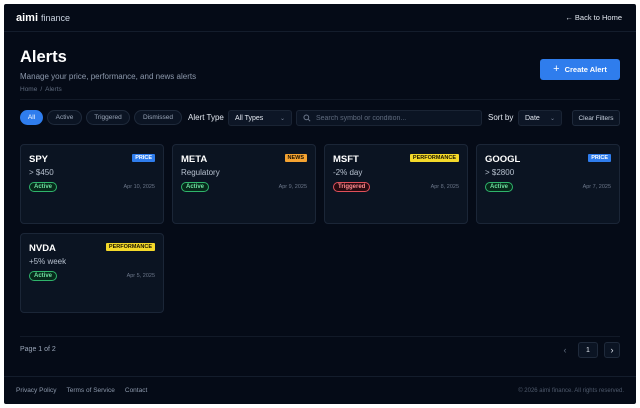 The image size is (640, 408). I want to click on sort-by-select: Date ⌄, so click(540, 118).